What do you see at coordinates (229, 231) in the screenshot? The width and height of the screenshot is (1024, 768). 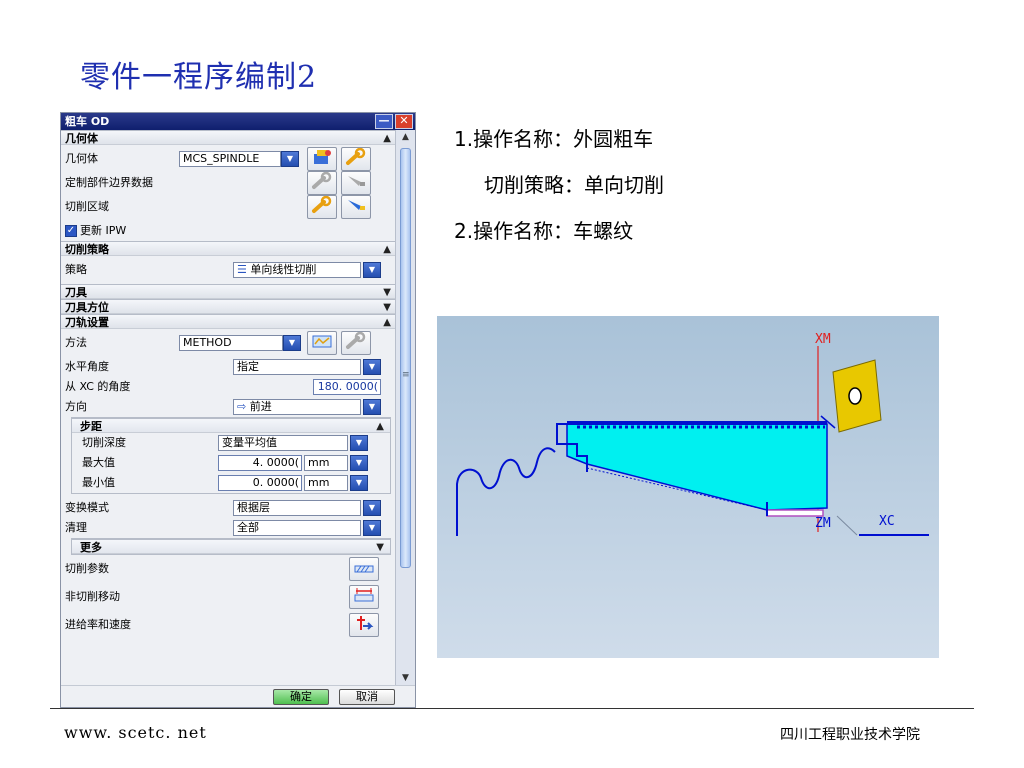 I see `update-ipw-row: ✓ 更新 IPW` at bounding box center [229, 231].